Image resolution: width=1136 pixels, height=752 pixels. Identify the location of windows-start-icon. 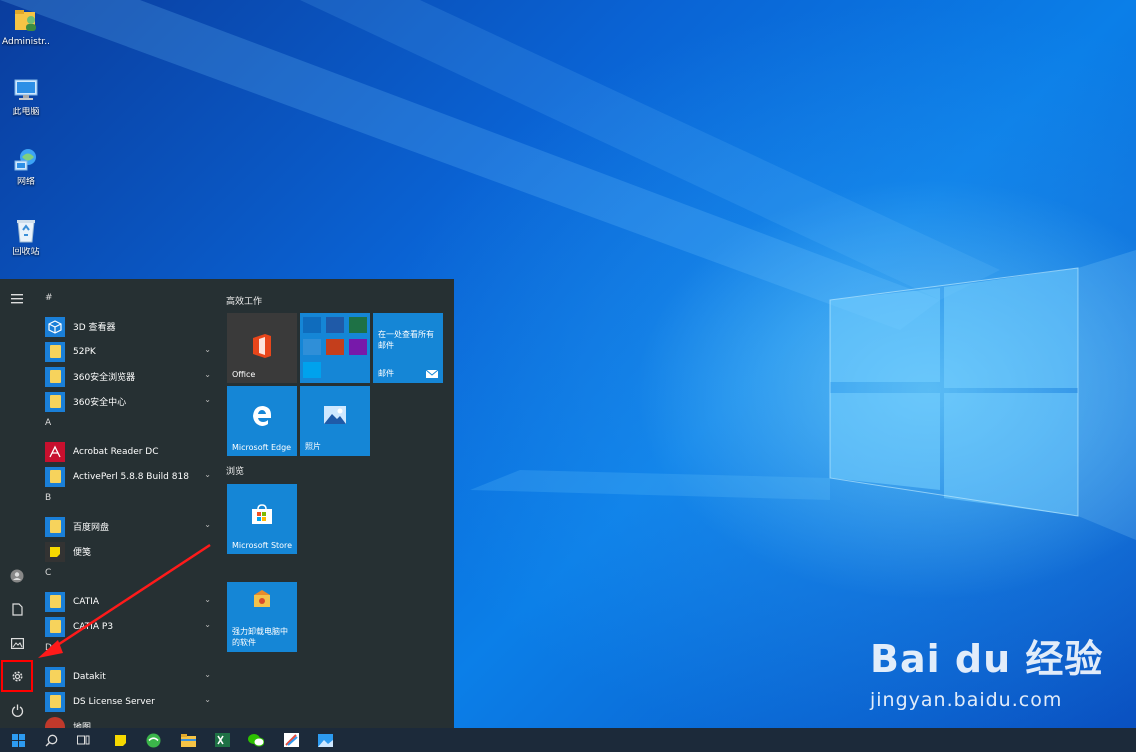
(18, 740).